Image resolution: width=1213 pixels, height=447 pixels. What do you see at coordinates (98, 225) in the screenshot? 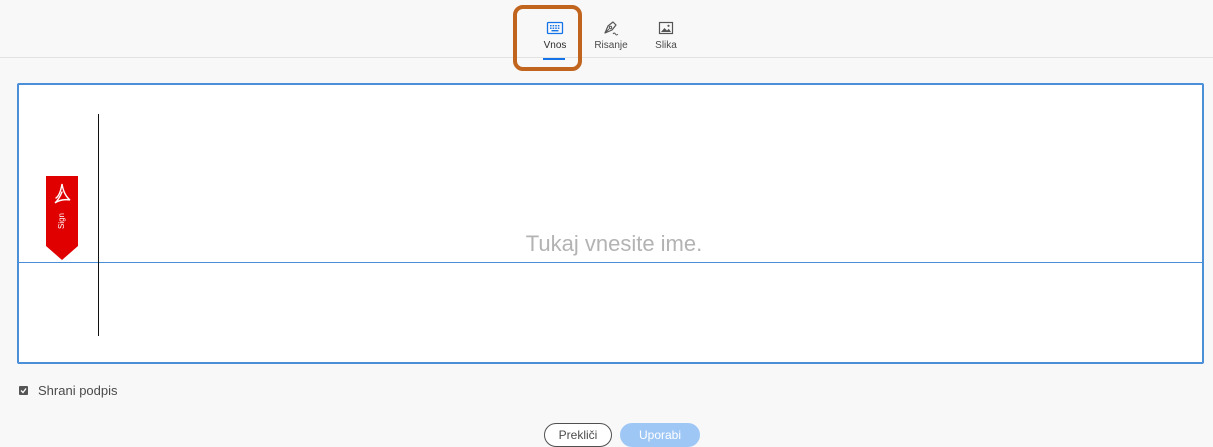
I see `signature-start-line` at bounding box center [98, 225].